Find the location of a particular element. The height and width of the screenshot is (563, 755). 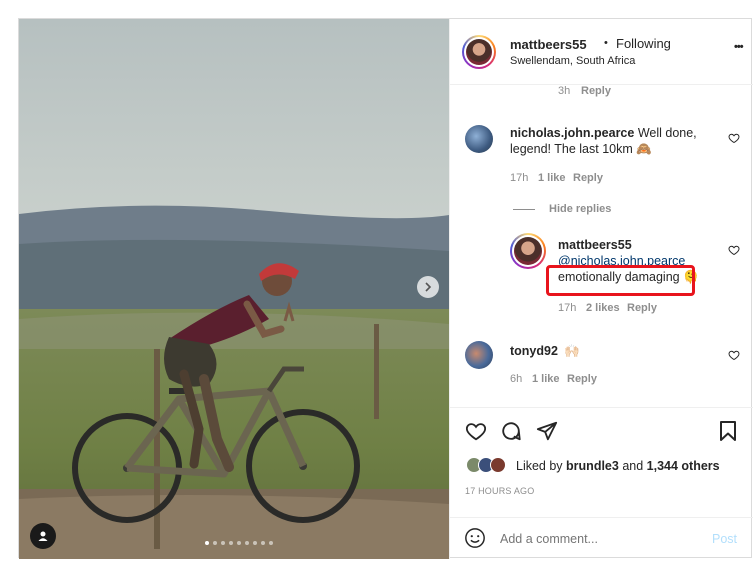

user-icon is located at coordinates (43, 536).